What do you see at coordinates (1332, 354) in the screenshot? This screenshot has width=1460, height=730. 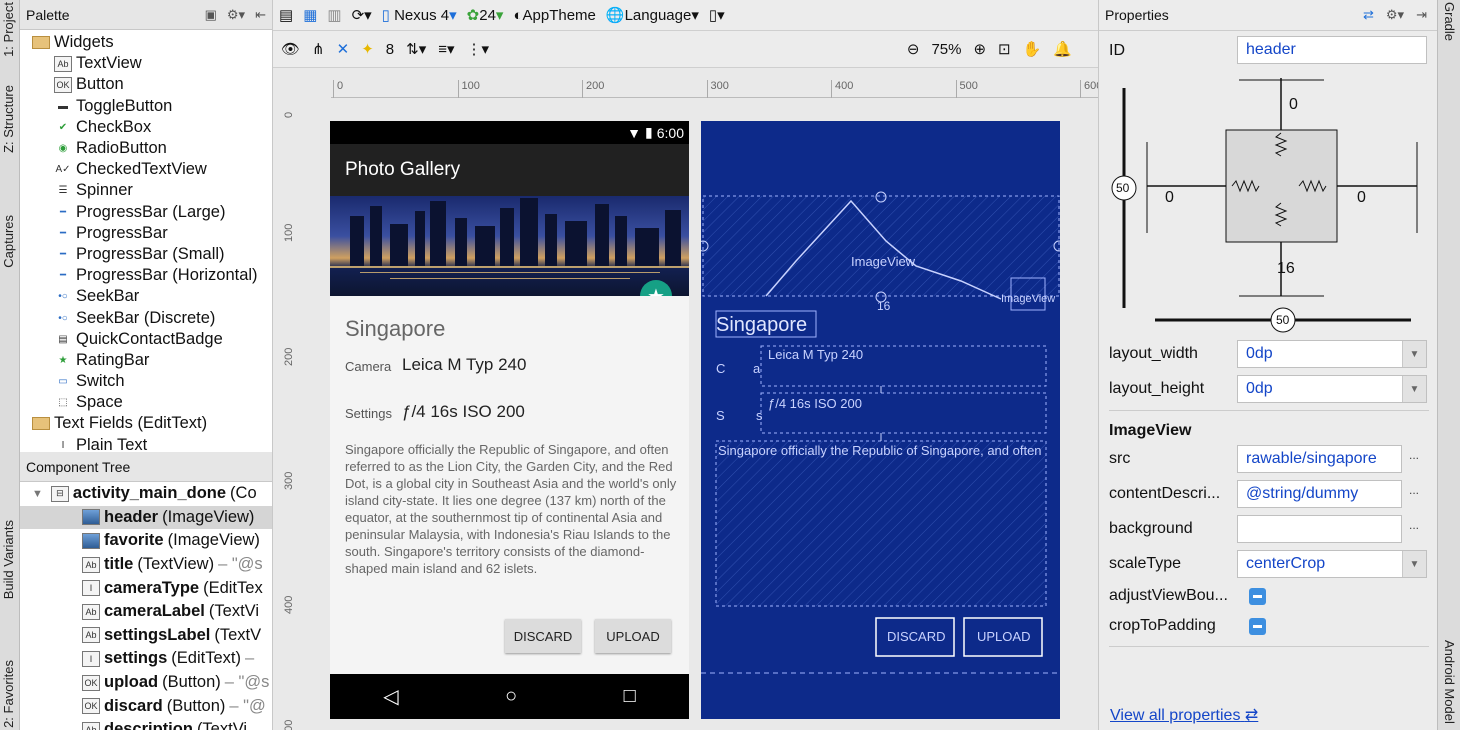 I see `layout-width-dropdown: 0dp ▼` at bounding box center [1332, 354].